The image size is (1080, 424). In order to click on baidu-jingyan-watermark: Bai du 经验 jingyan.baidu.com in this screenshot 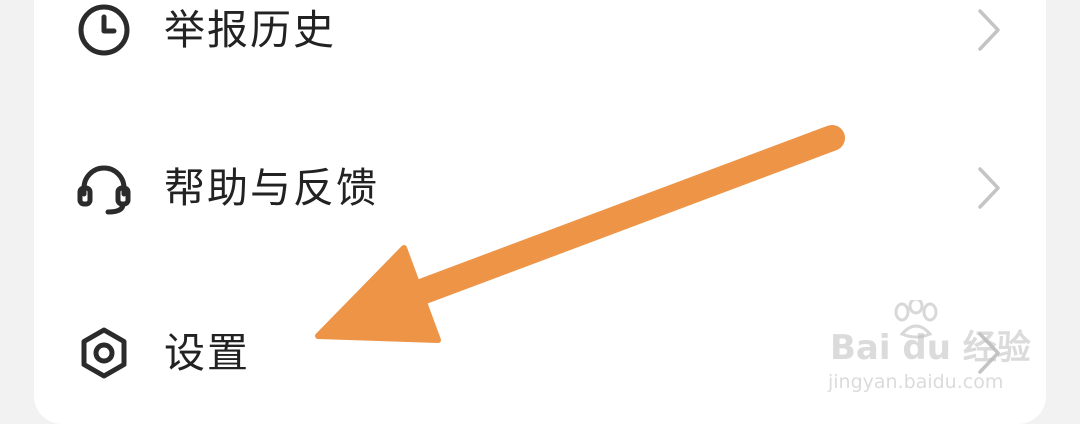, I will do `click(928, 350)`.